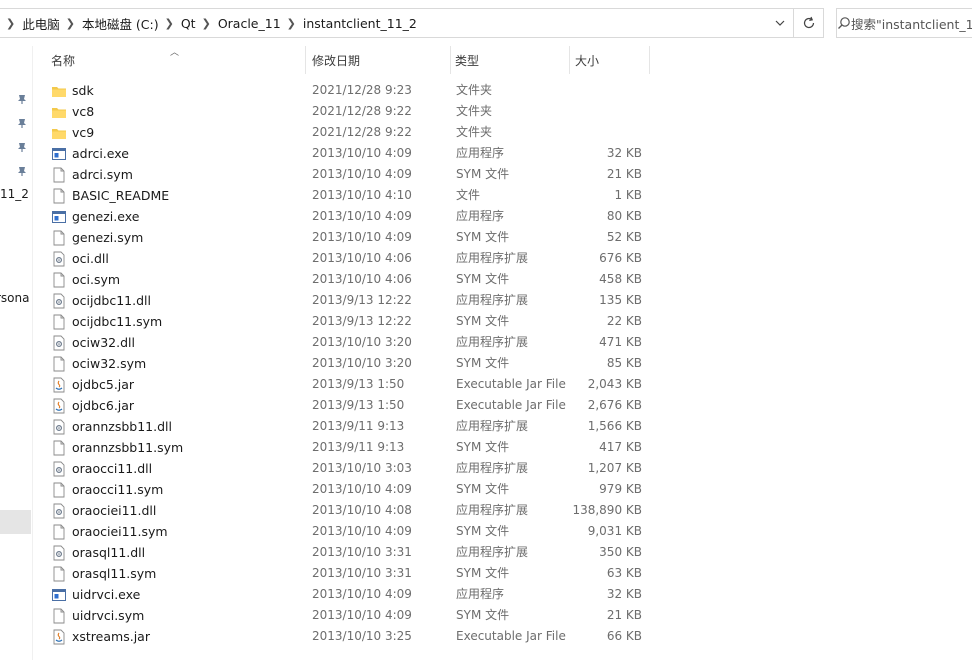  What do you see at coordinates (114, 573) in the screenshot?
I see `file-name: orasql11.sym` at bounding box center [114, 573].